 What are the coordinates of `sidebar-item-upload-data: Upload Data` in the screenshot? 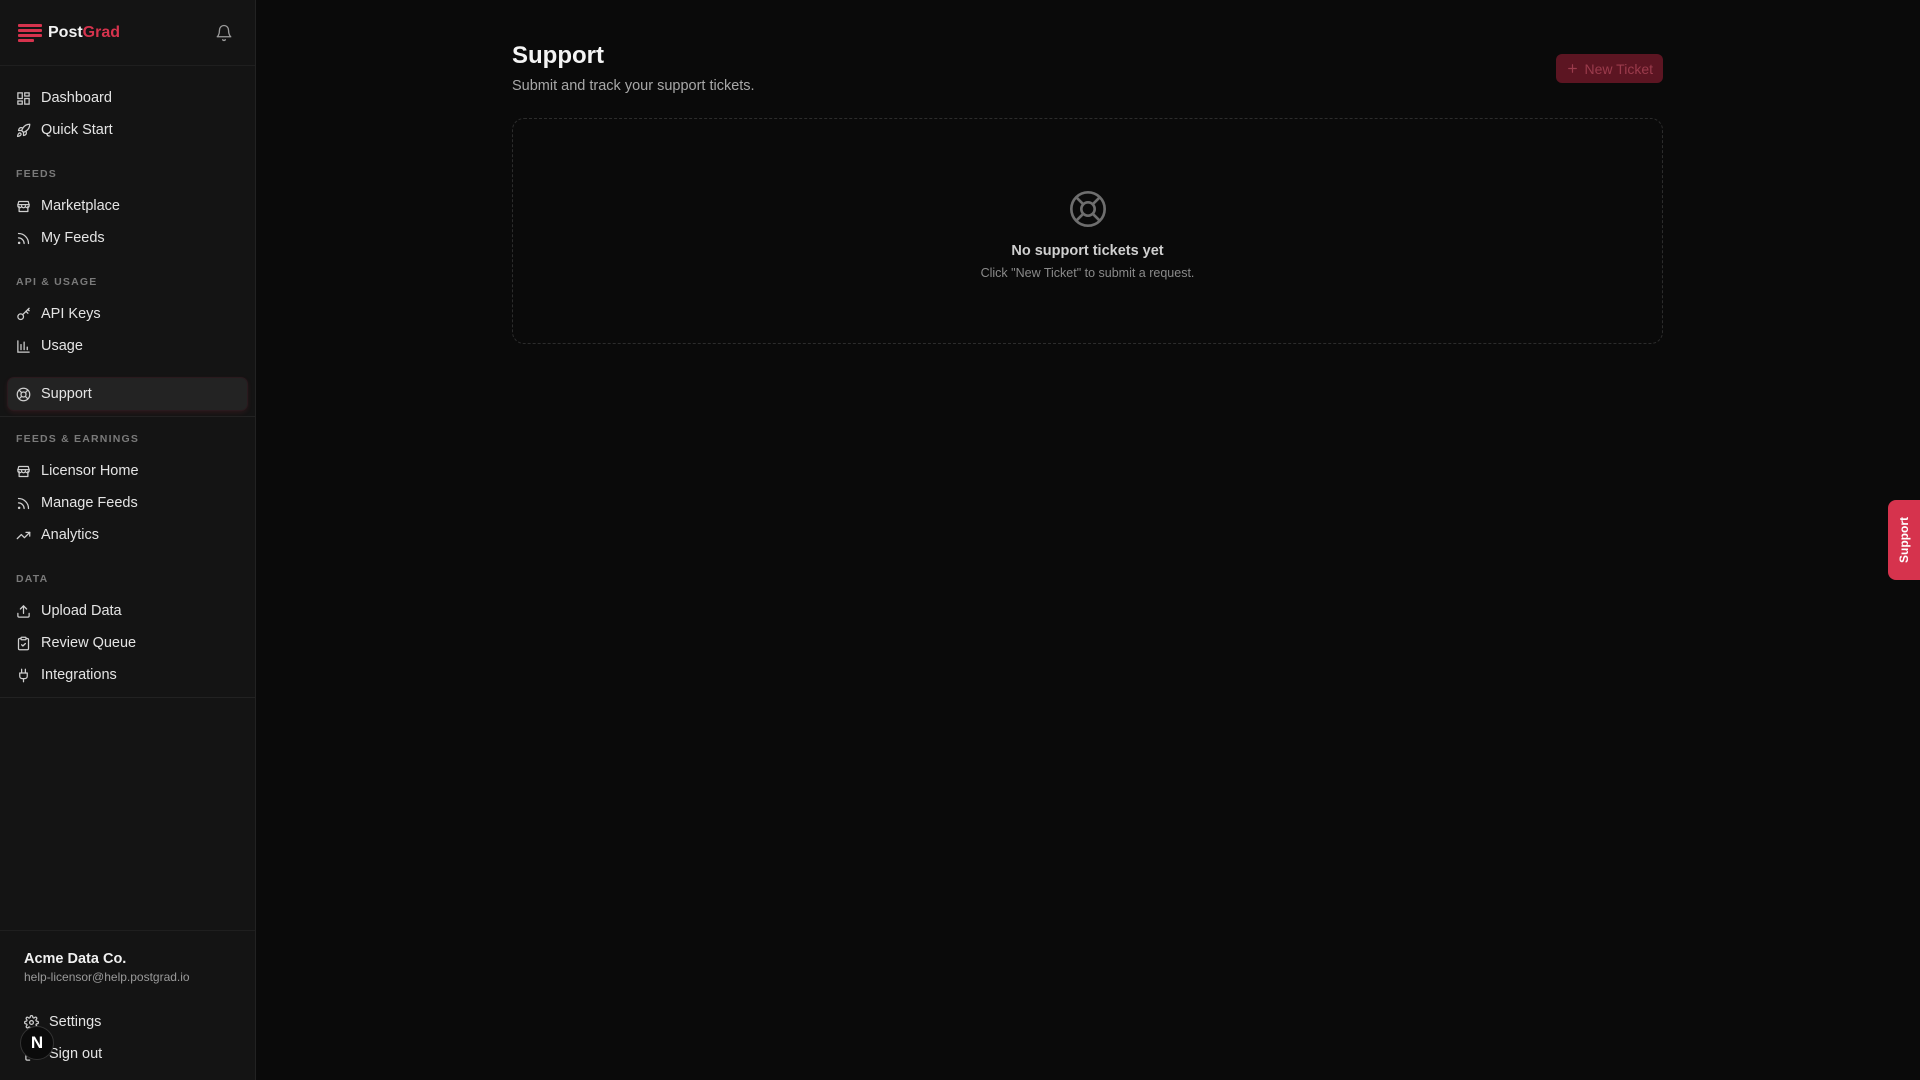 It's located at (127, 611).